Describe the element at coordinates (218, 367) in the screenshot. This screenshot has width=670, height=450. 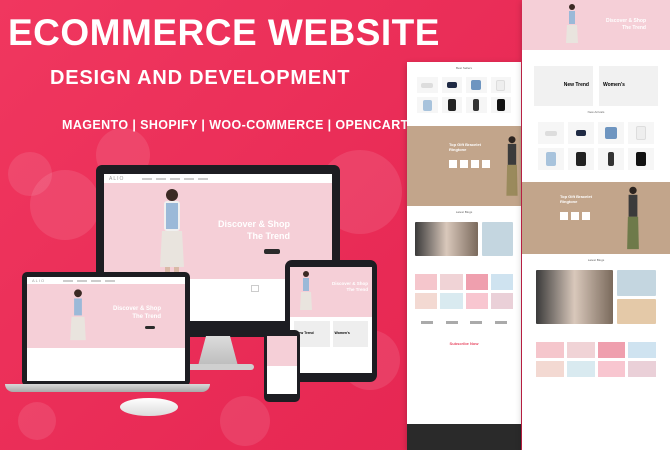
I see `monitor-base` at that location.